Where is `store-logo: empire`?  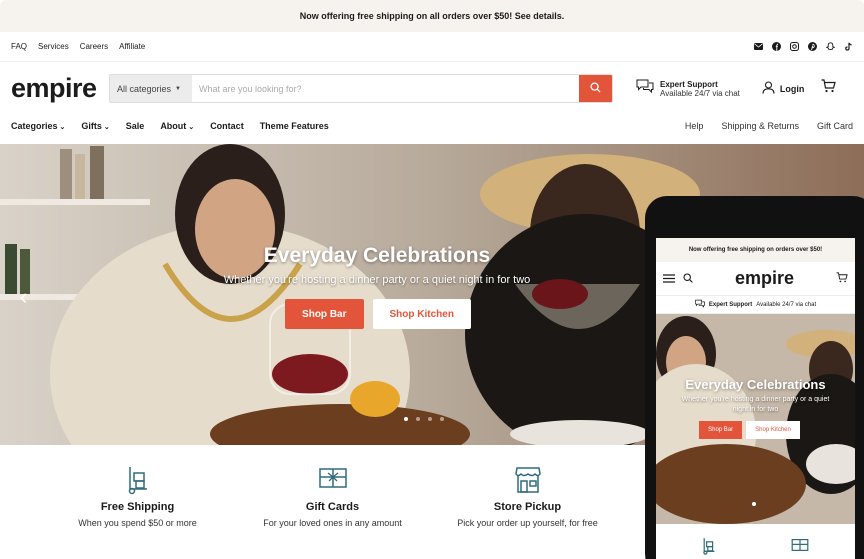 store-logo: empire is located at coordinates (60, 88).